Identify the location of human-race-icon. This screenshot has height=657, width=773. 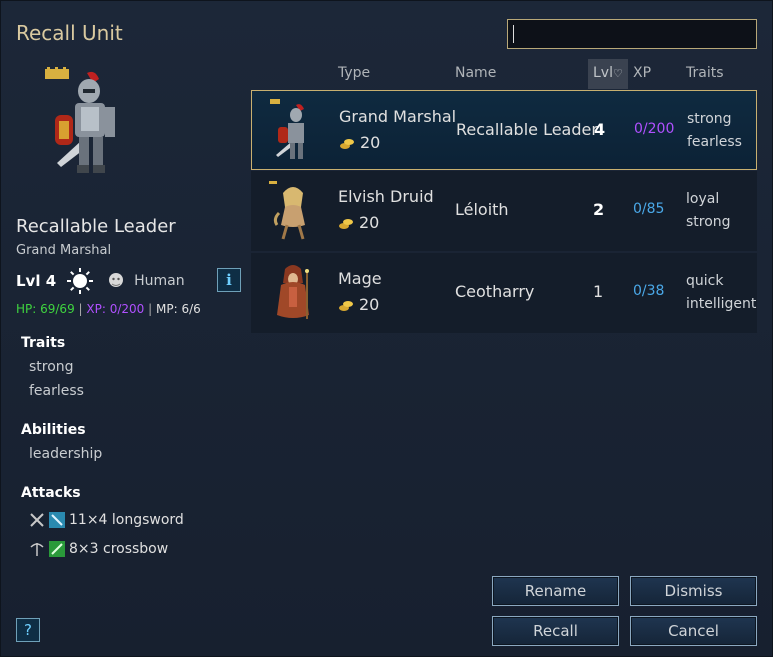
(116, 280).